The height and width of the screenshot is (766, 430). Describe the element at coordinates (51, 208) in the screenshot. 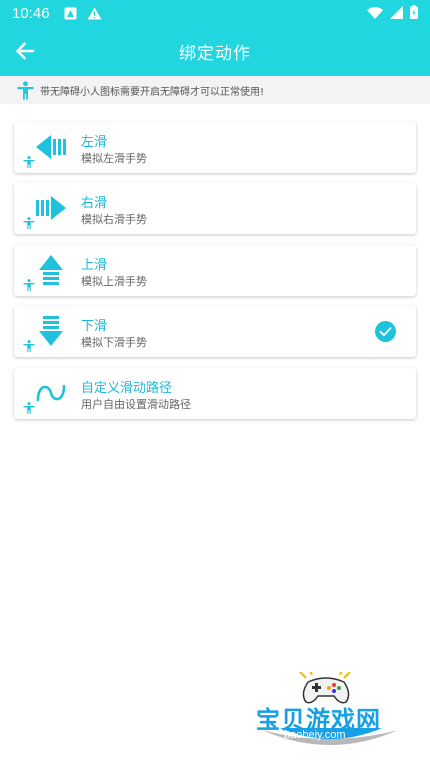

I see `swipe-right-icon` at that location.